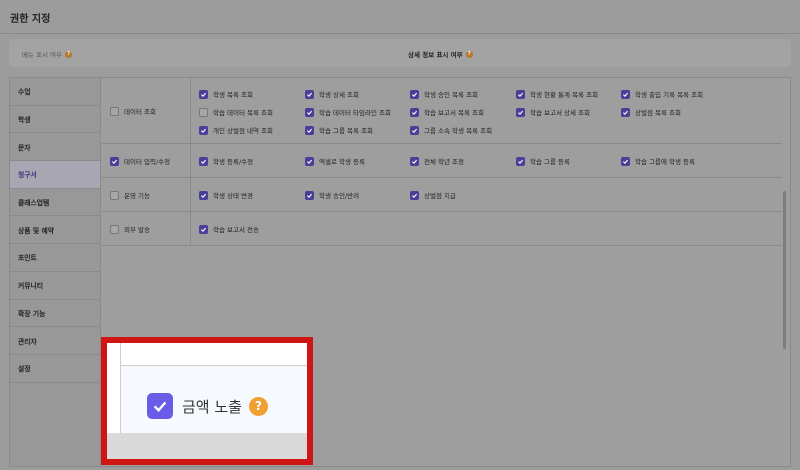  I want to click on nav-item-points: 포인트, so click(55, 258).